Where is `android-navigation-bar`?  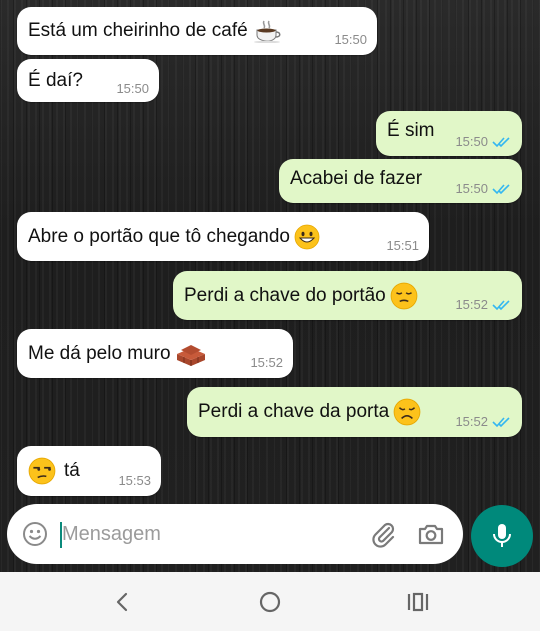
android-navigation-bar is located at coordinates (270, 601).